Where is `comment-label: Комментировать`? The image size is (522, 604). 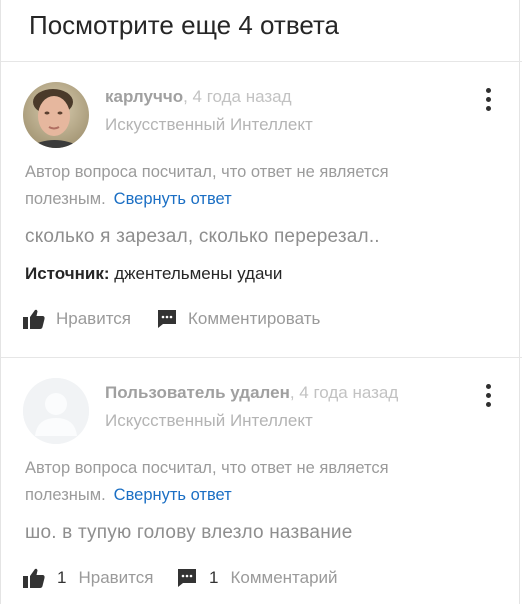 comment-label: Комментировать is located at coordinates (254, 318).